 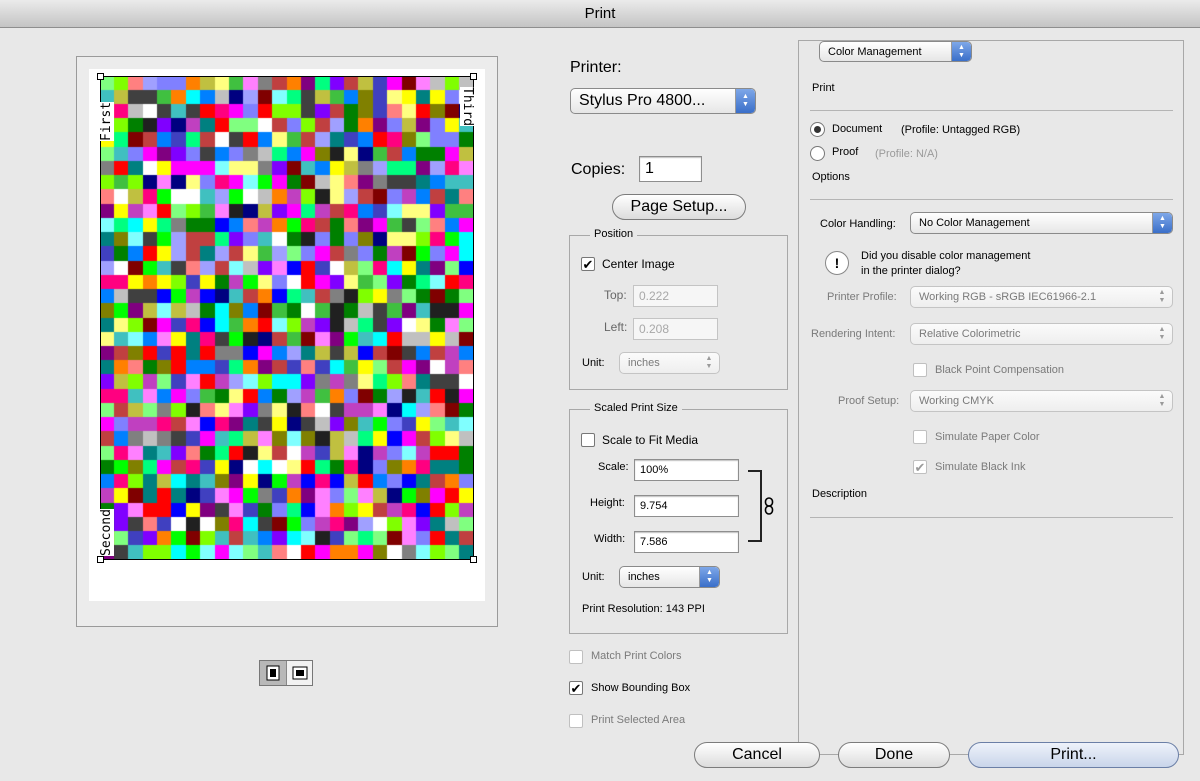 What do you see at coordinates (946, 256) in the screenshot?
I see `warning-line-1: Did you disable color management` at bounding box center [946, 256].